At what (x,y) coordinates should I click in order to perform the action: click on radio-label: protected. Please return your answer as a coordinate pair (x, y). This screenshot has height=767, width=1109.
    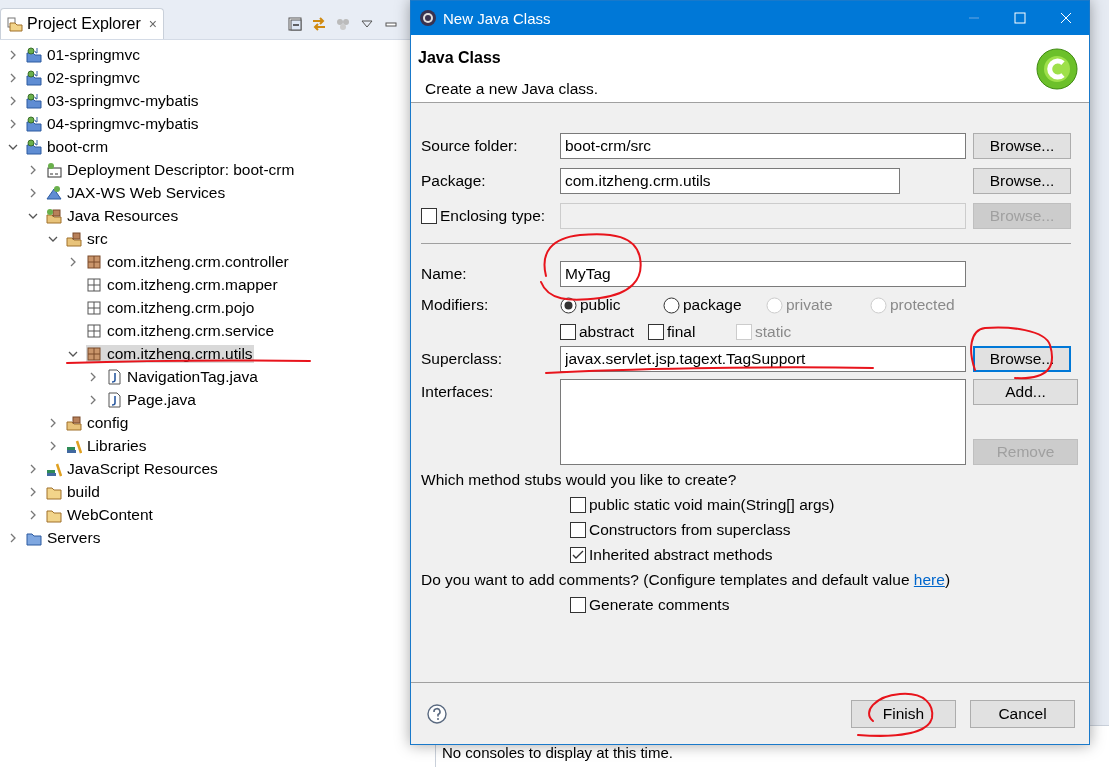
    Looking at the image, I should click on (922, 305).